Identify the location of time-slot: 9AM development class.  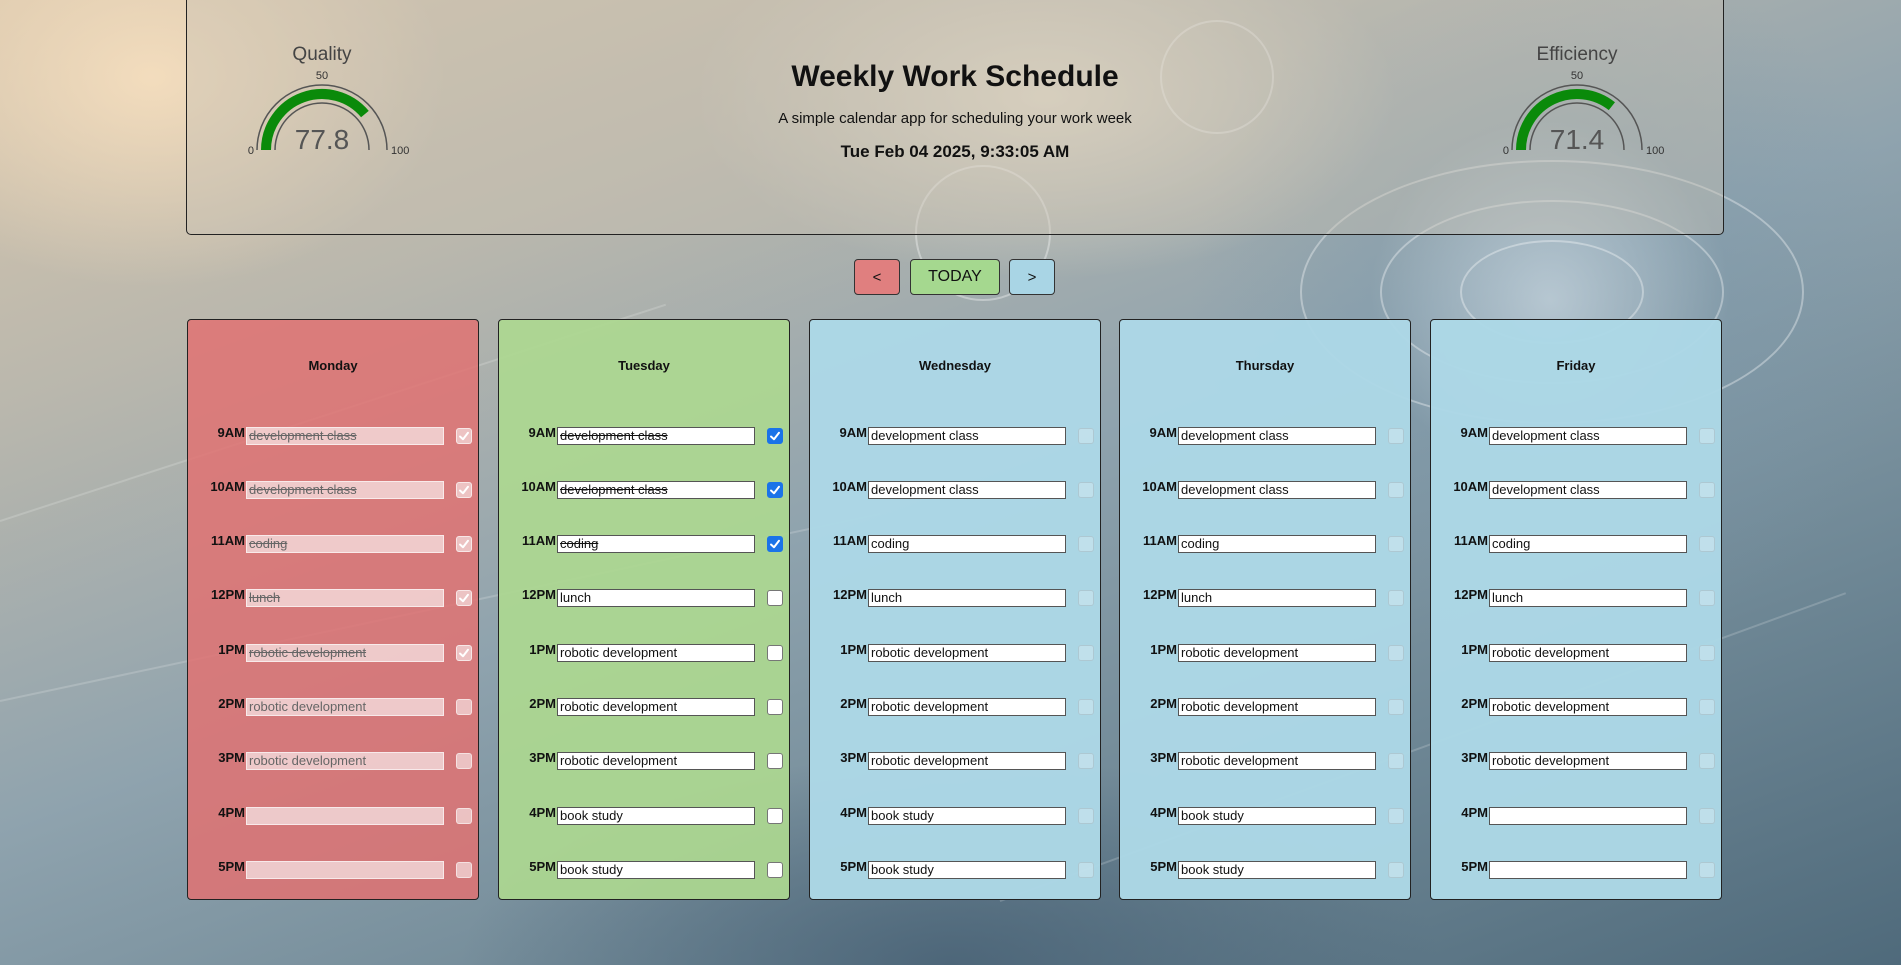
(644, 436).